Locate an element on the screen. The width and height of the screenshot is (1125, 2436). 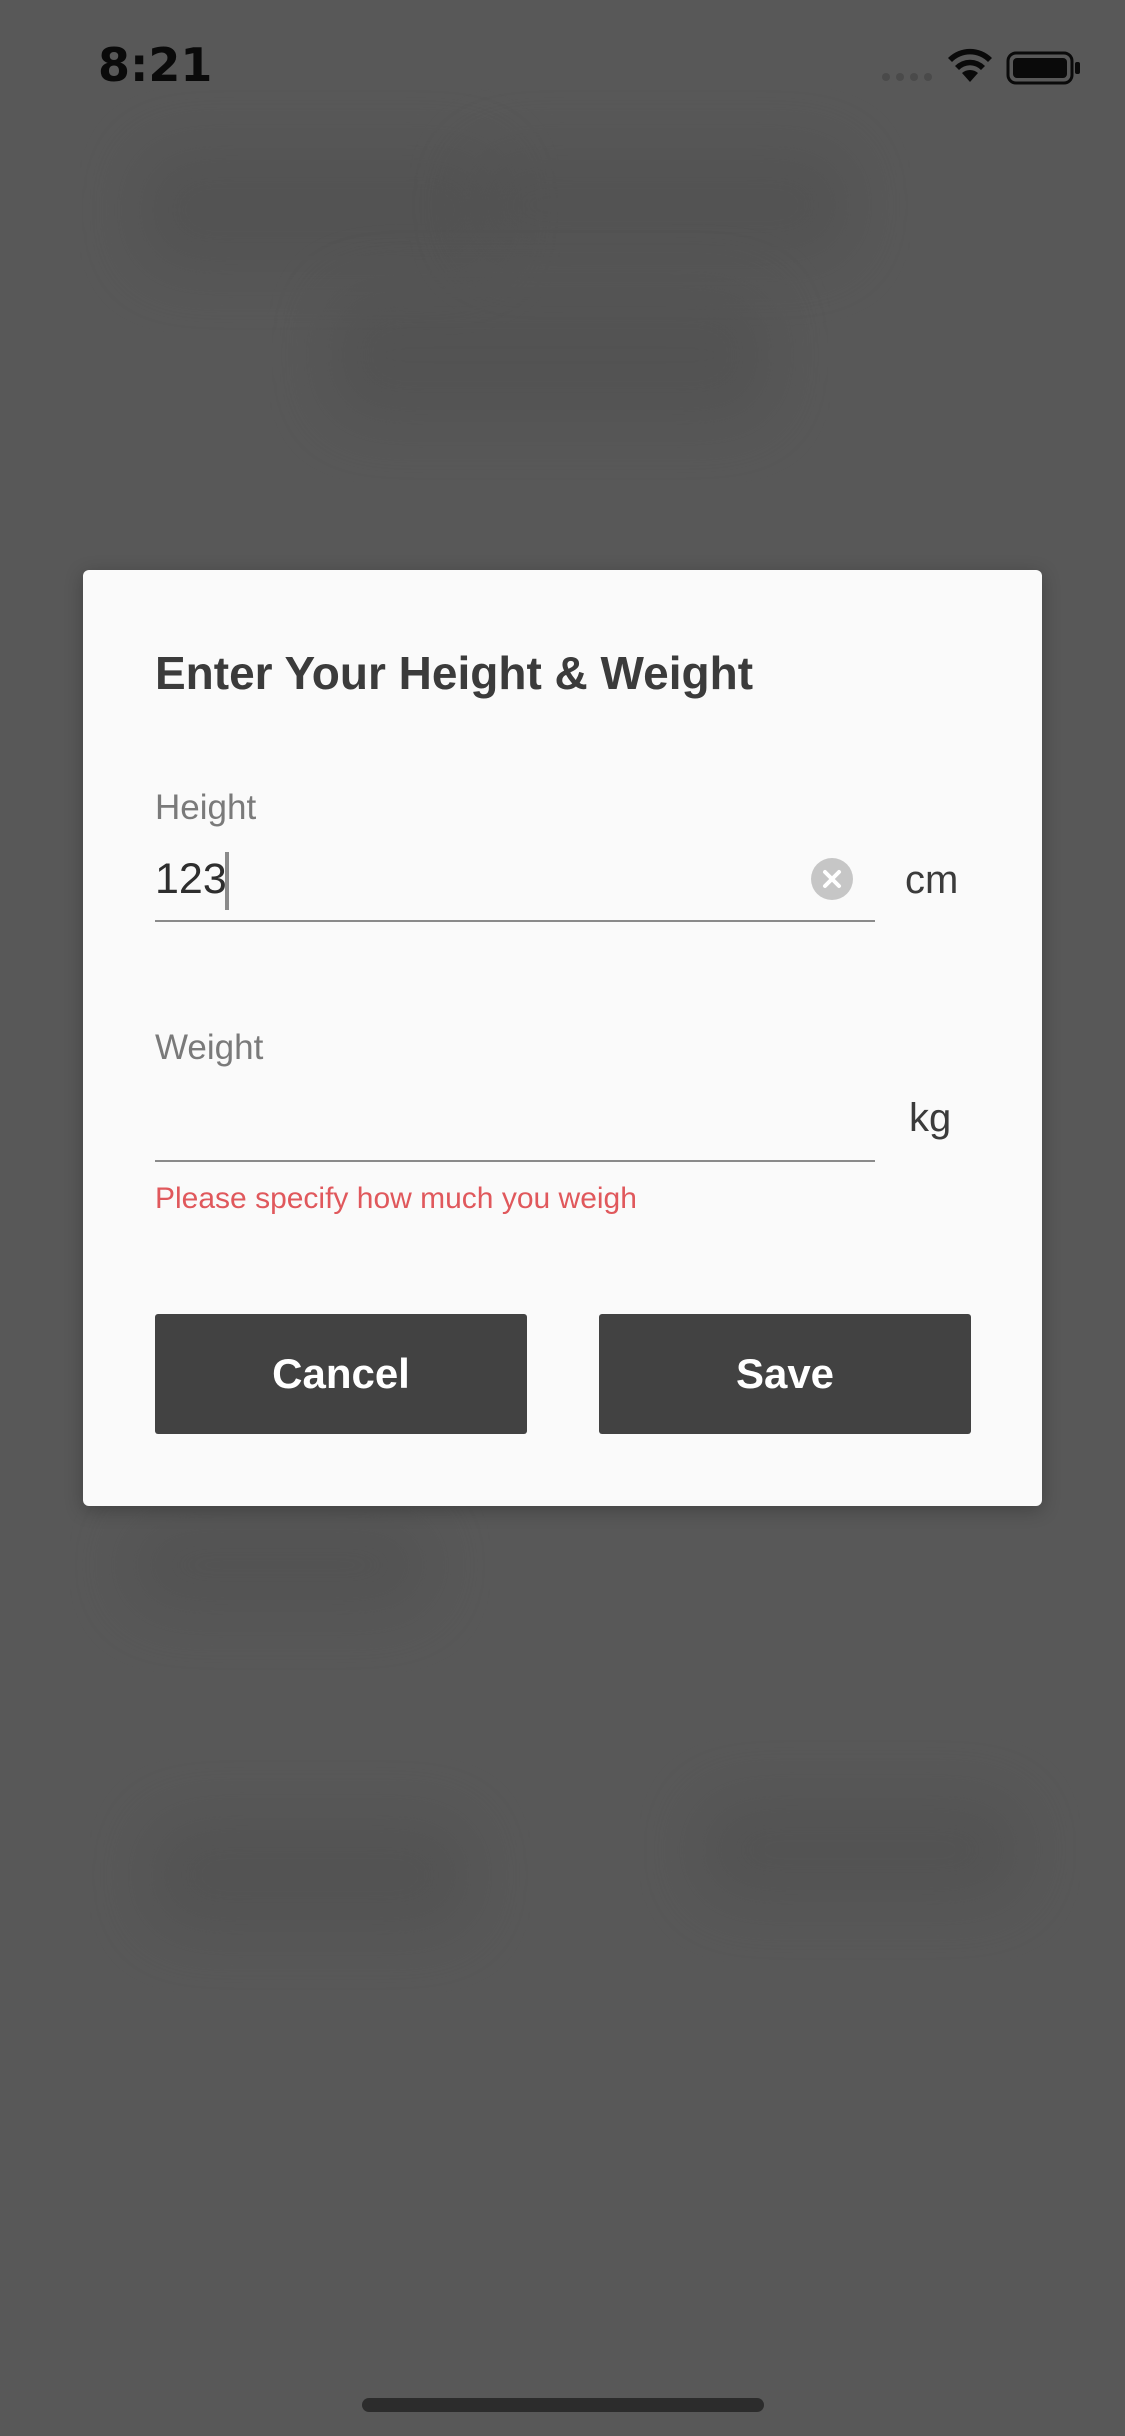
height-field is located at coordinates (515, 883).